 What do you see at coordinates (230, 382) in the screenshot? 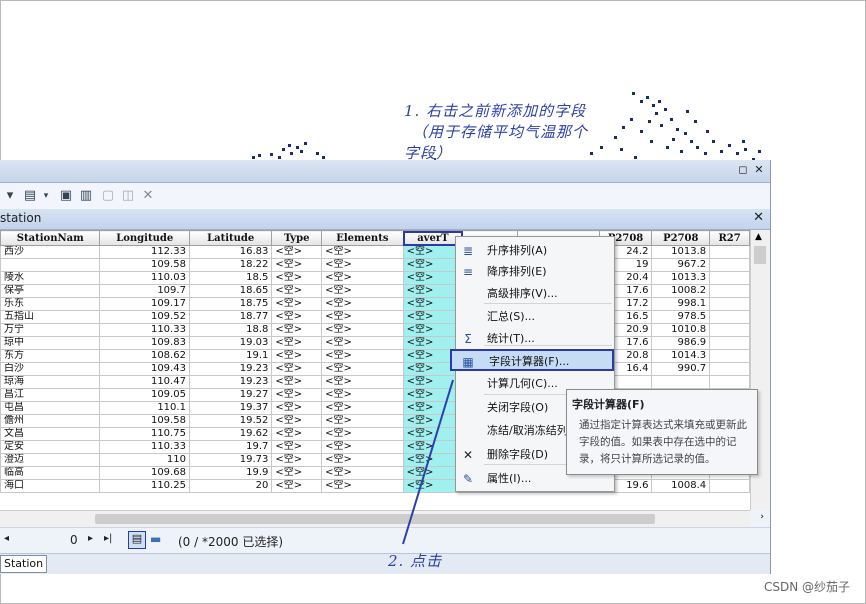
I see `table-cell-lat: 19.23` at bounding box center [230, 382].